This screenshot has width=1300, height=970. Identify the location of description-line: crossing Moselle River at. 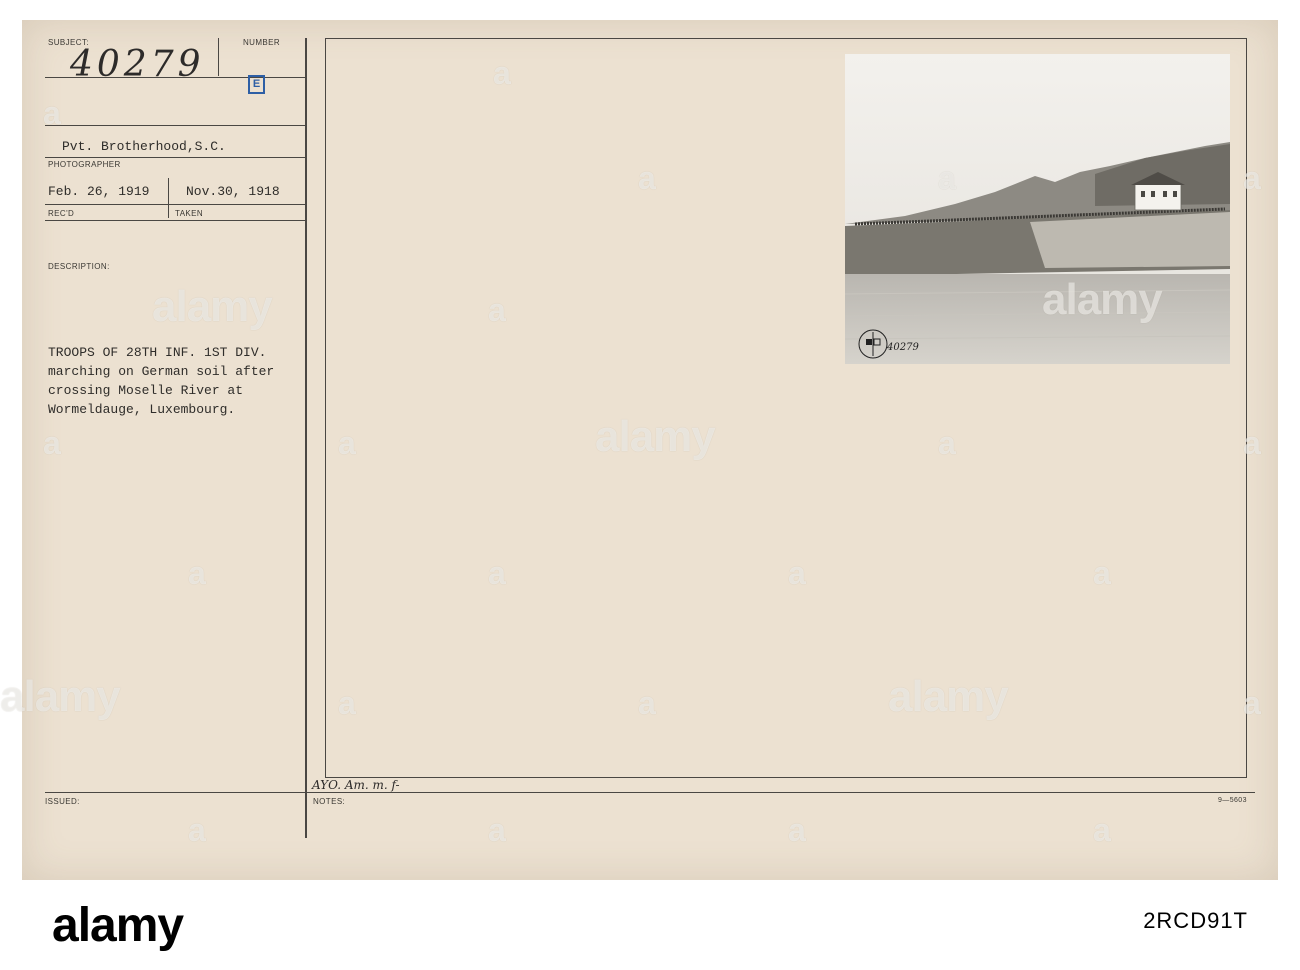
(146, 390).